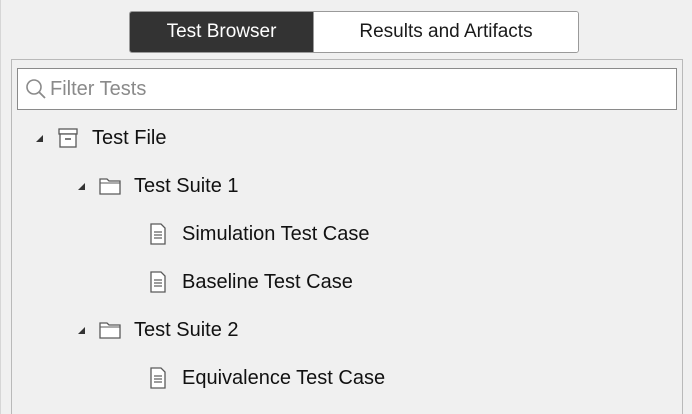 This screenshot has height=414, width=692. I want to click on filter-box, so click(347, 89).